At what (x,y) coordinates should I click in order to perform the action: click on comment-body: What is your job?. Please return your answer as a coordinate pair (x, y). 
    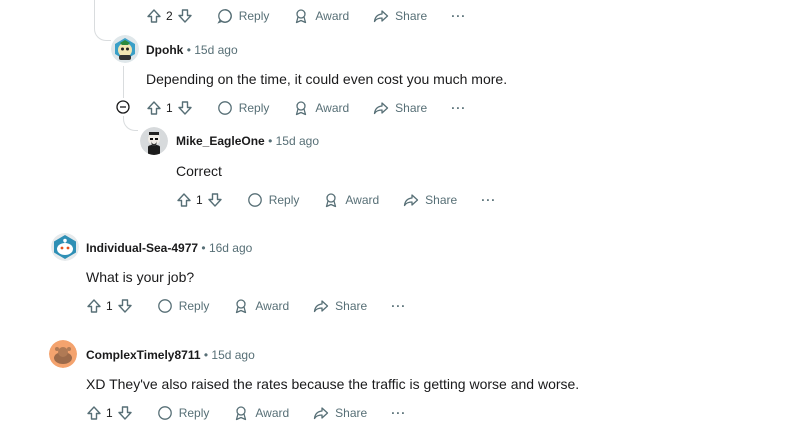
    Looking at the image, I should click on (140, 277).